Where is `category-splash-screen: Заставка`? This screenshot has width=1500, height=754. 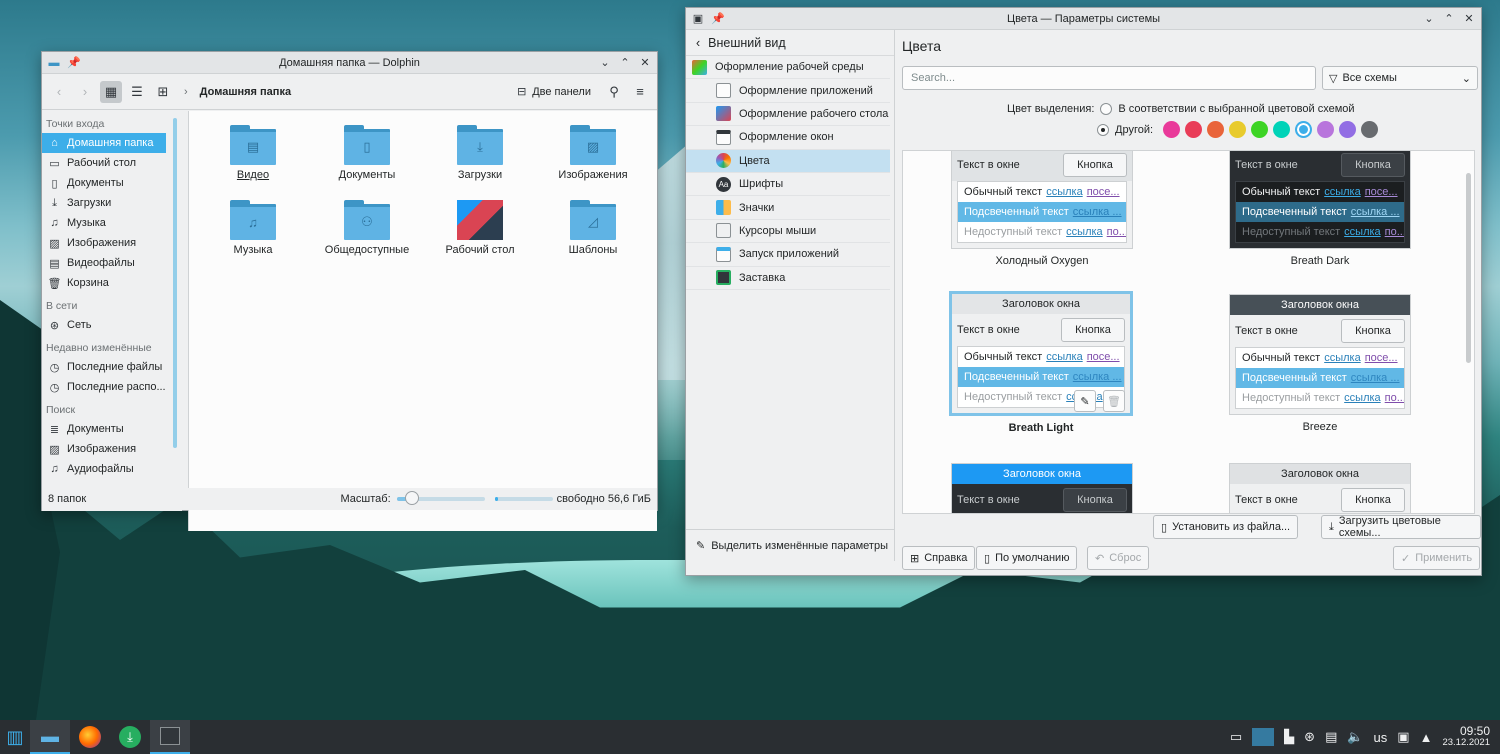
category-splash-screen: Заставка is located at coordinates (788, 278).